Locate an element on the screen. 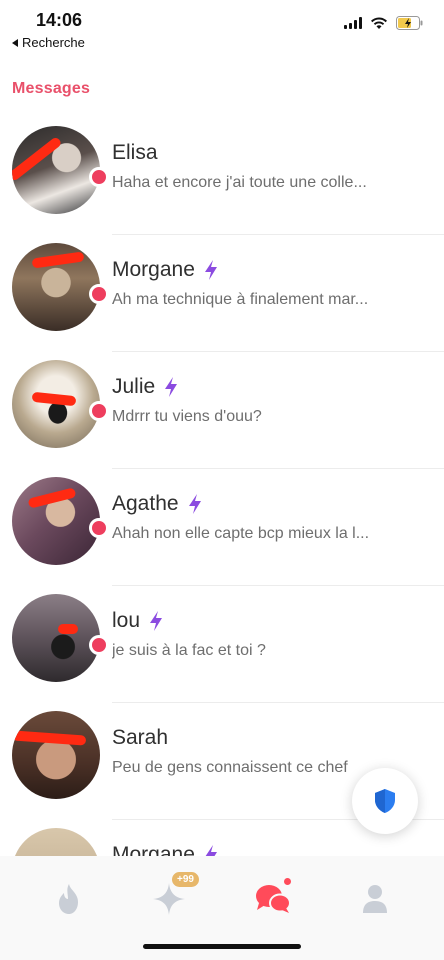 Image resolution: width=444 pixels, height=960 pixels. nav-likes: +99 is located at coordinates (171, 898).